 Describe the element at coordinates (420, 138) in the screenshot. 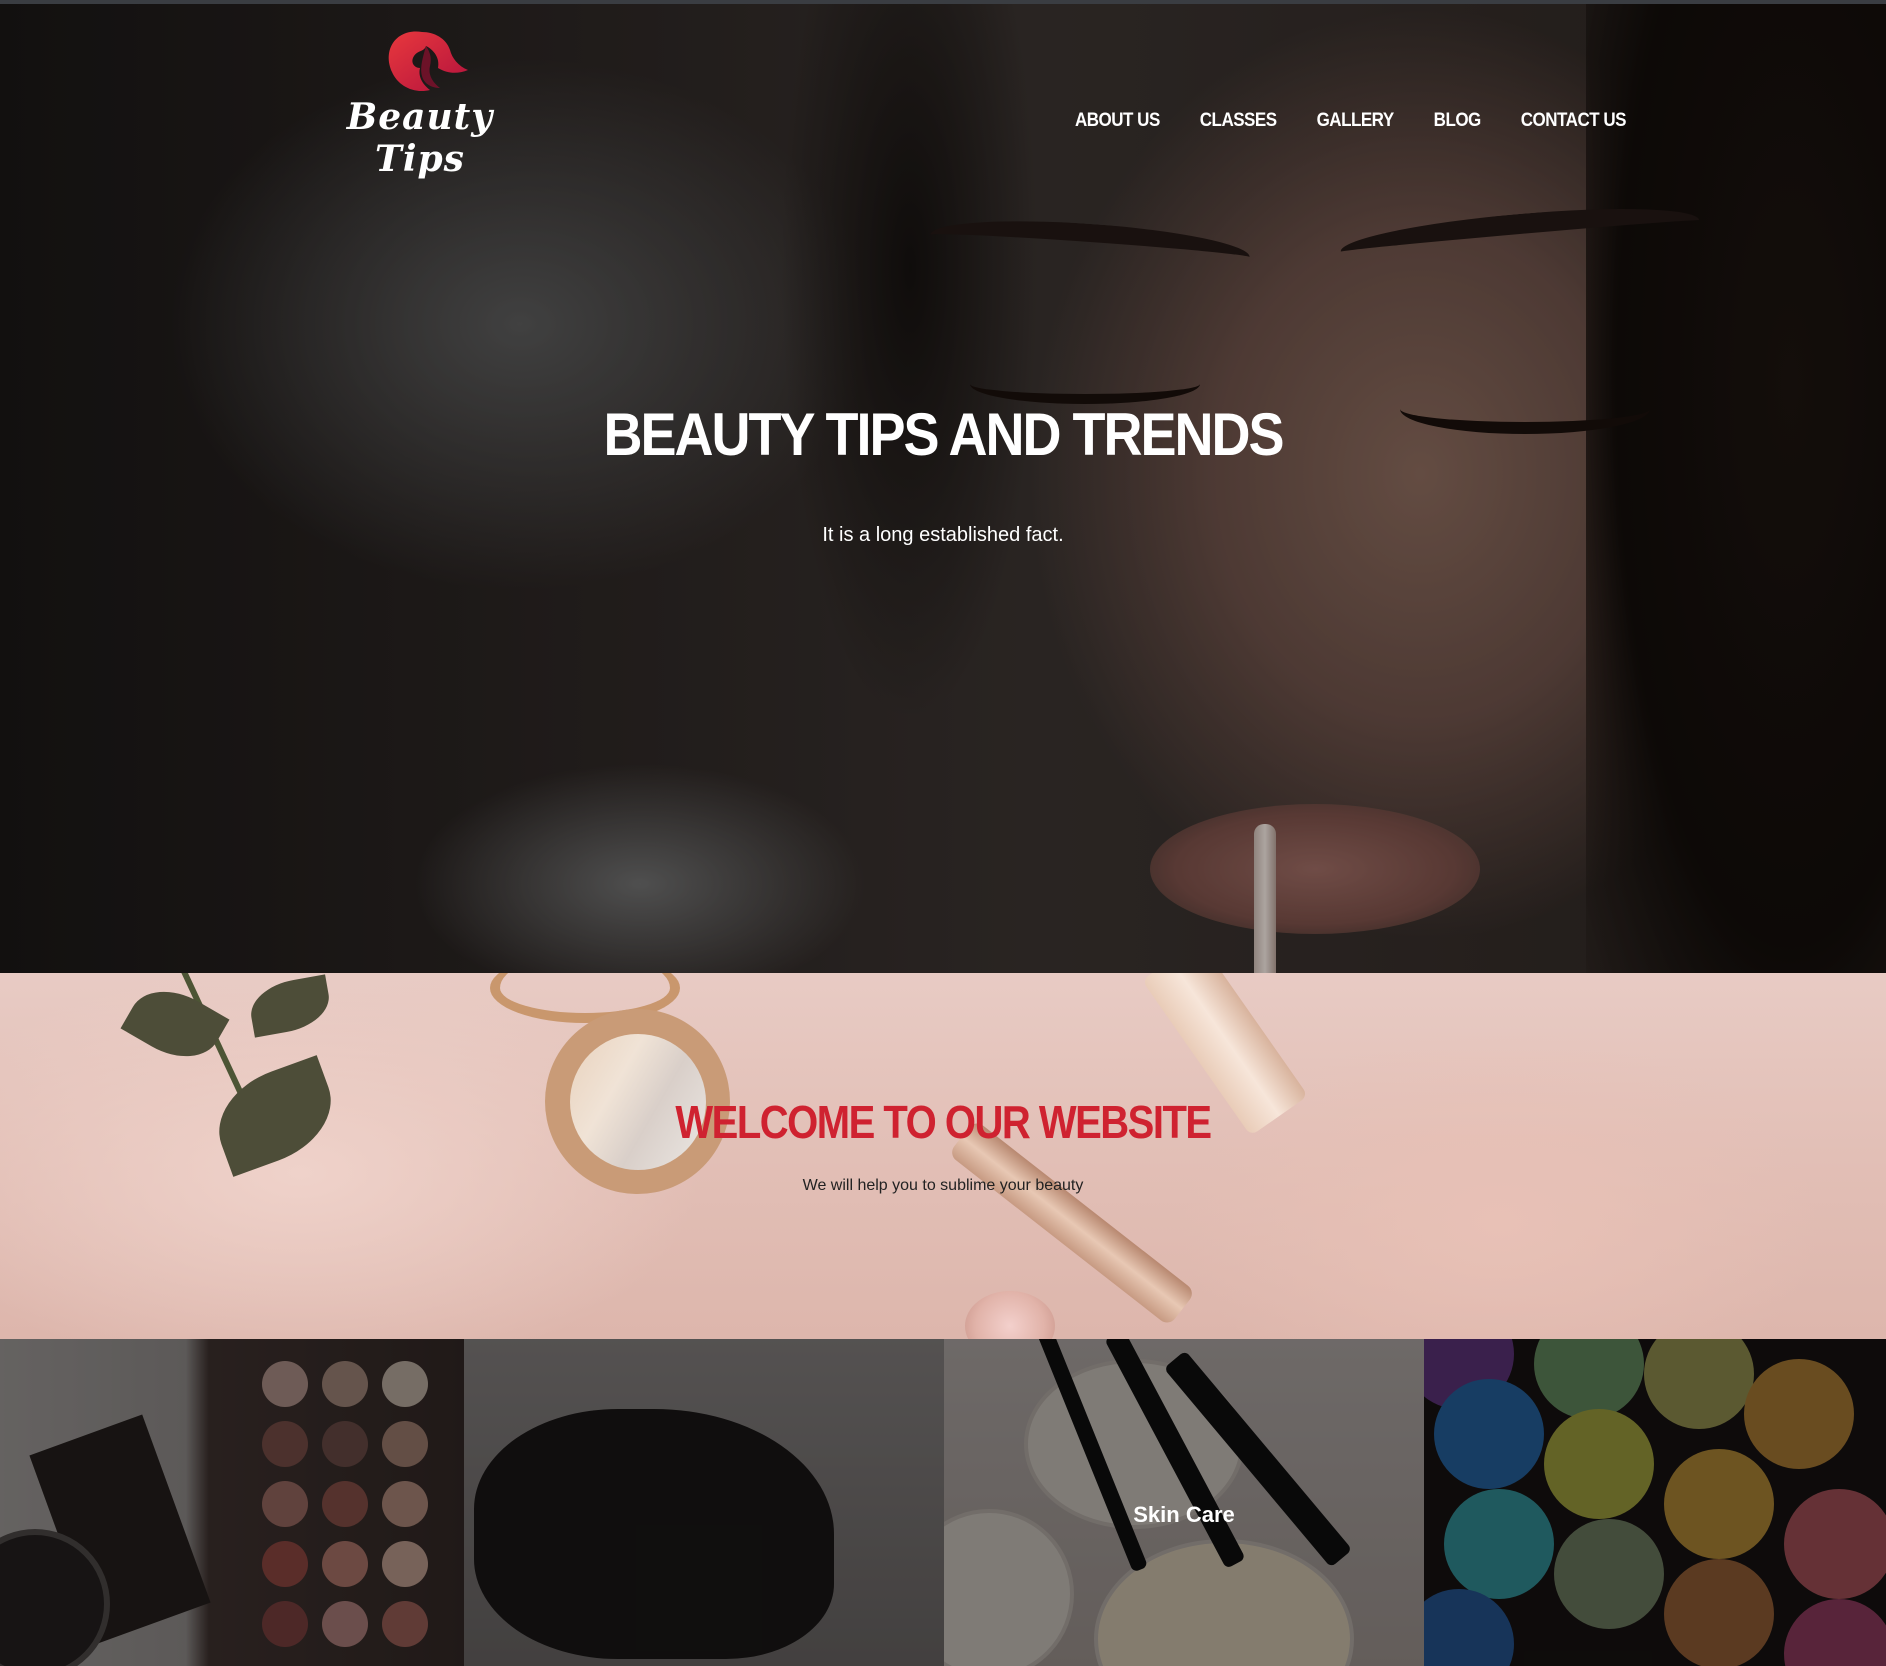

I see `logo-wordmark: Beauty Tips` at that location.